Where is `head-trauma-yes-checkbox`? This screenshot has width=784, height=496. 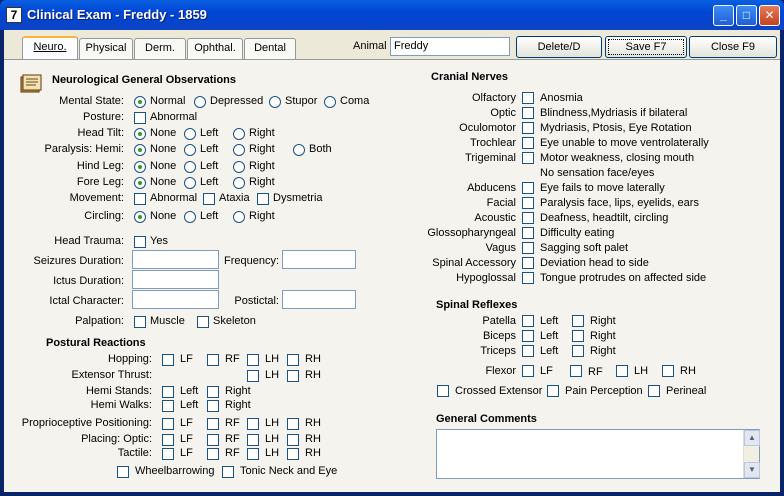
head-trauma-yes-checkbox is located at coordinates (140, 242).